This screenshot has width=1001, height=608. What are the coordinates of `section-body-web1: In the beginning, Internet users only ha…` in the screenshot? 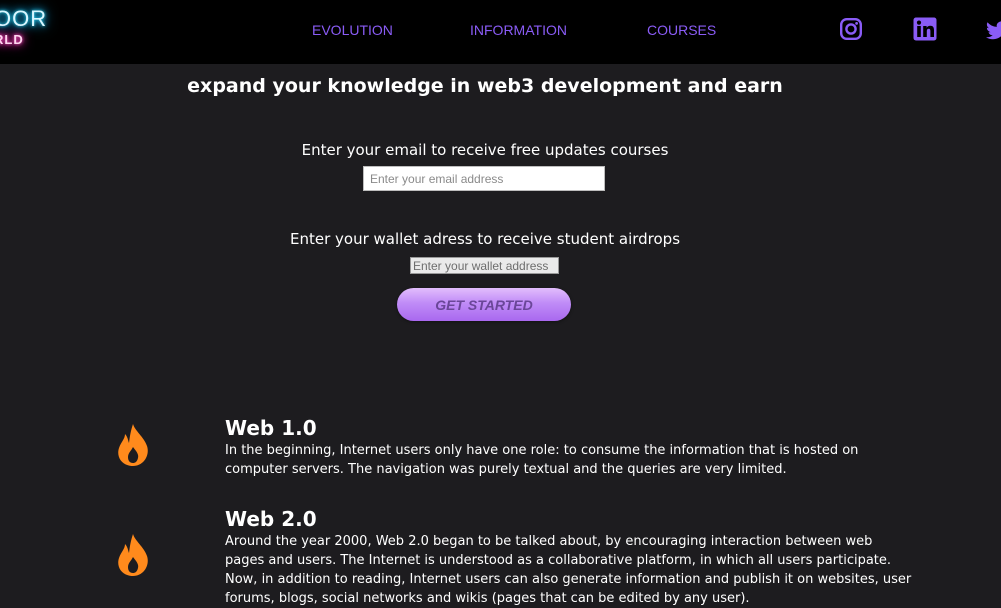 It's located at (542, 460).